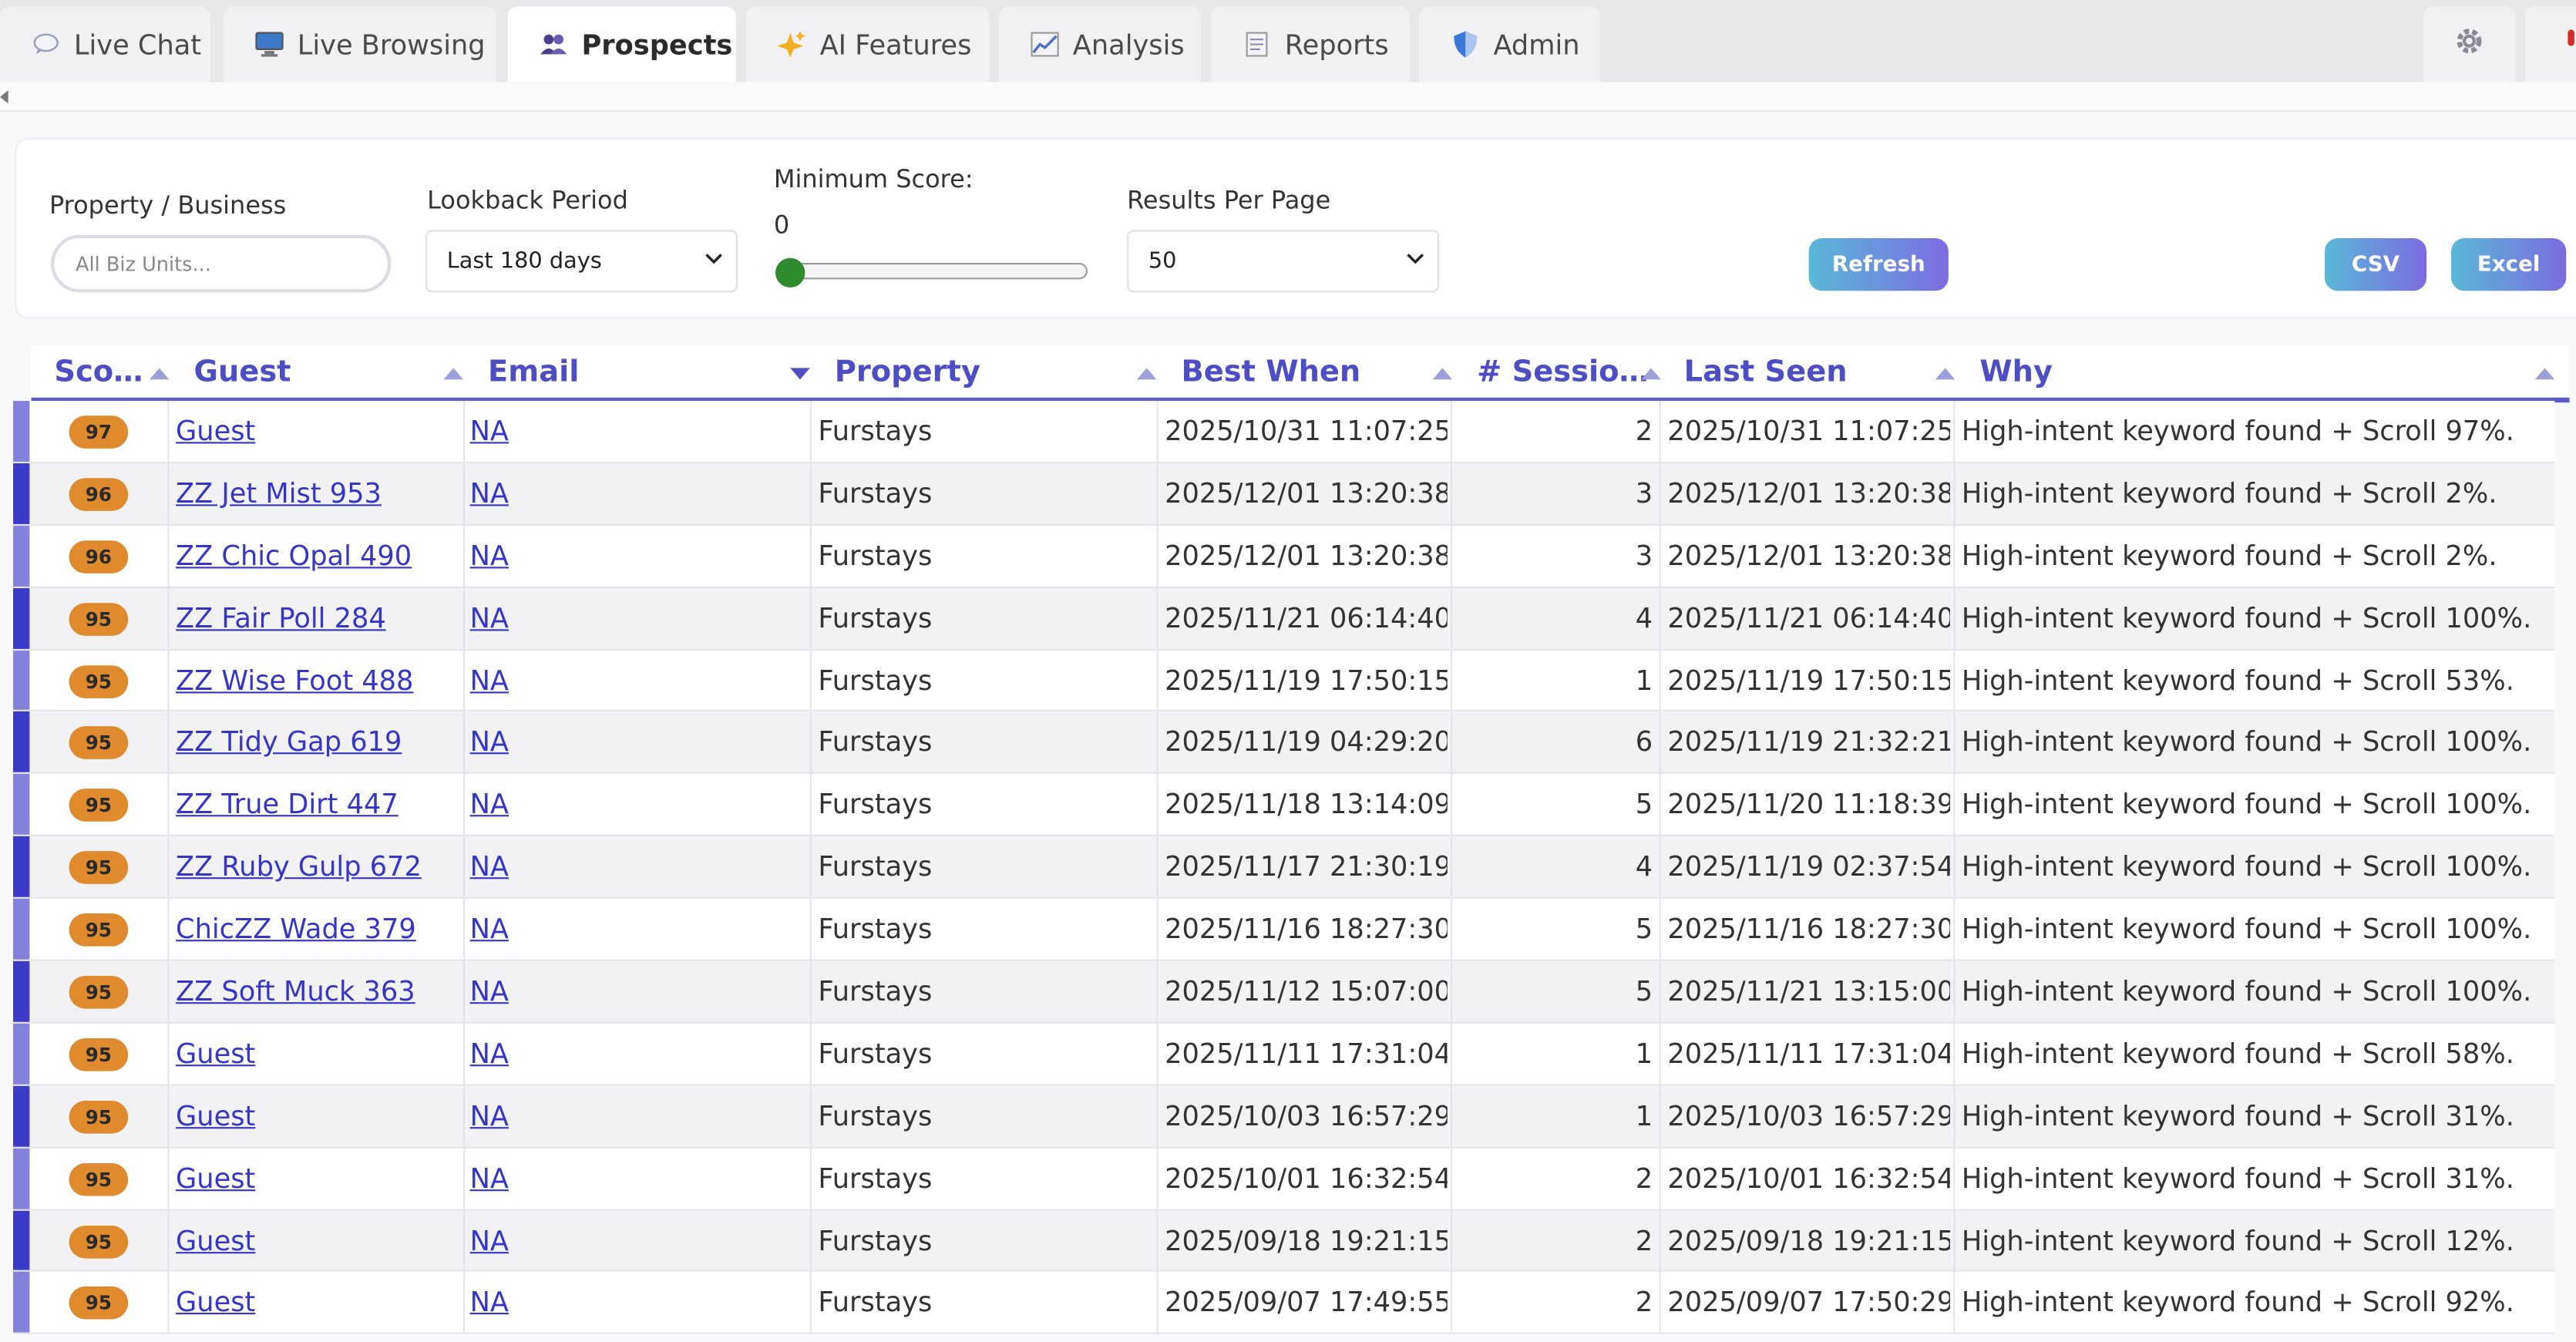 The width and height of the screenshot is (2576, 1342). I want to click on refresh-button: Refresh, so click(1878, 264).